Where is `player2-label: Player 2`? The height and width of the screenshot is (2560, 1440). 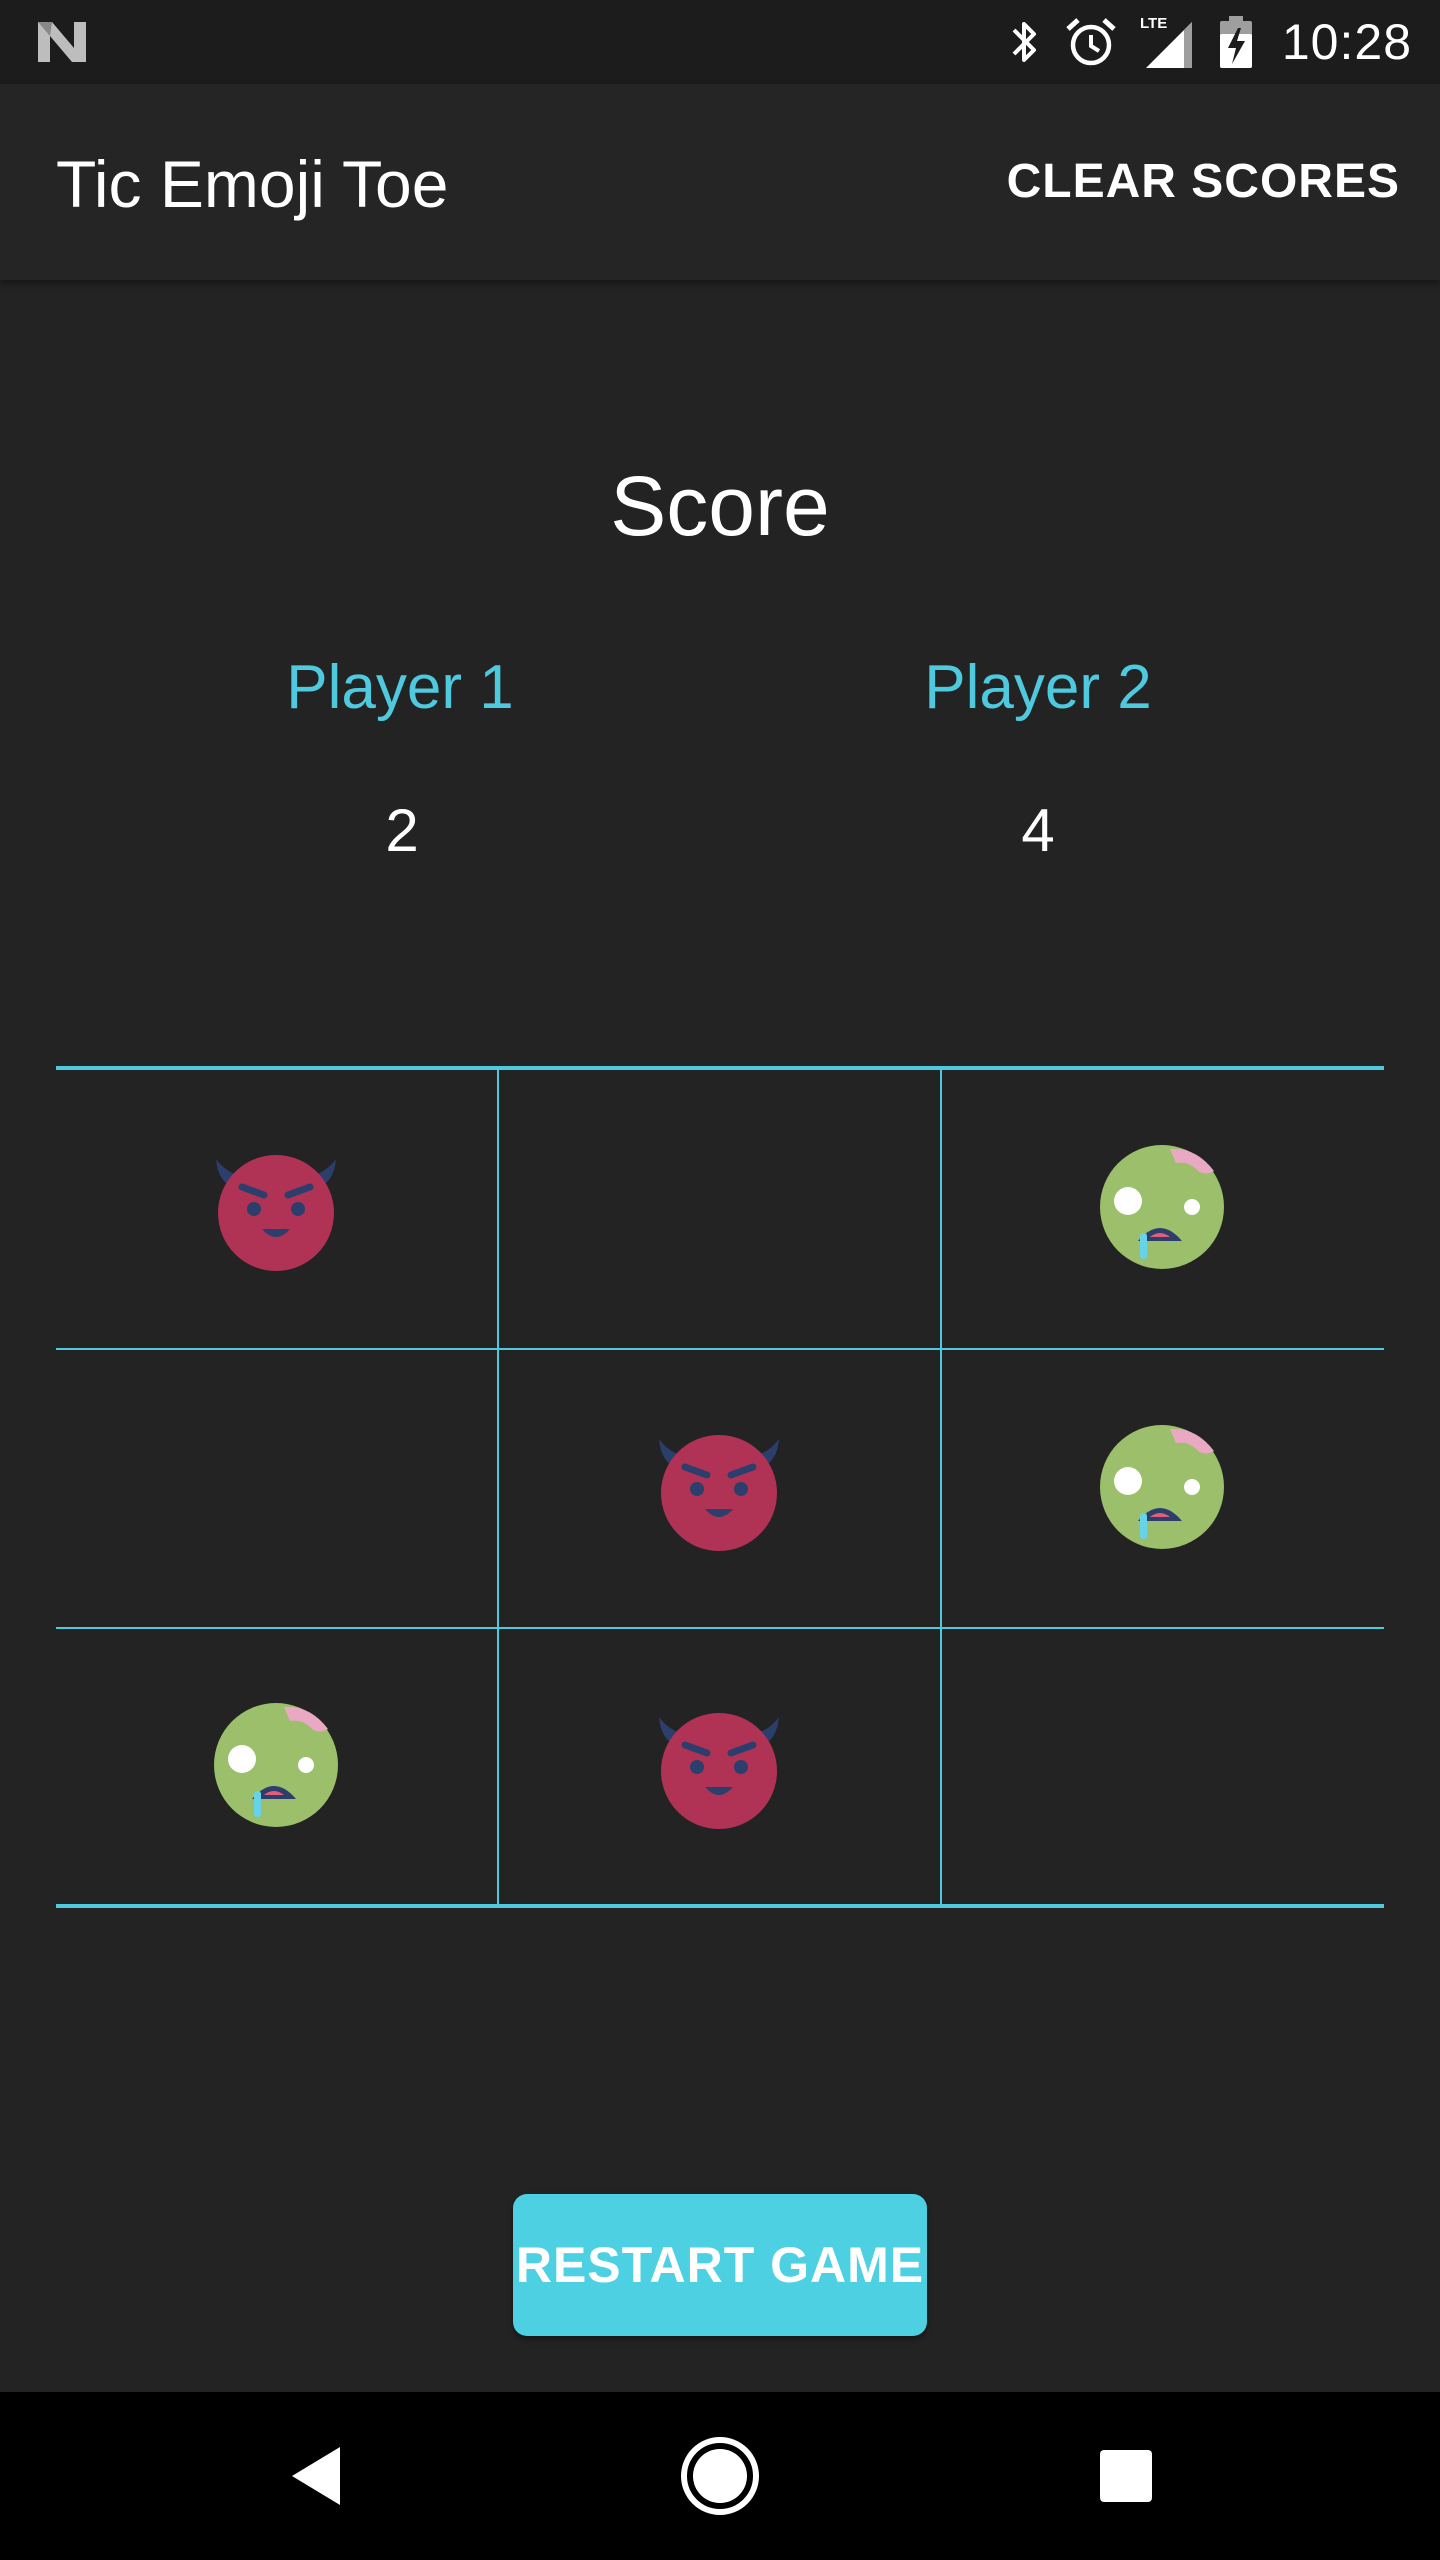 player2-label: Player 2 is located at coordinates (1038, 687).